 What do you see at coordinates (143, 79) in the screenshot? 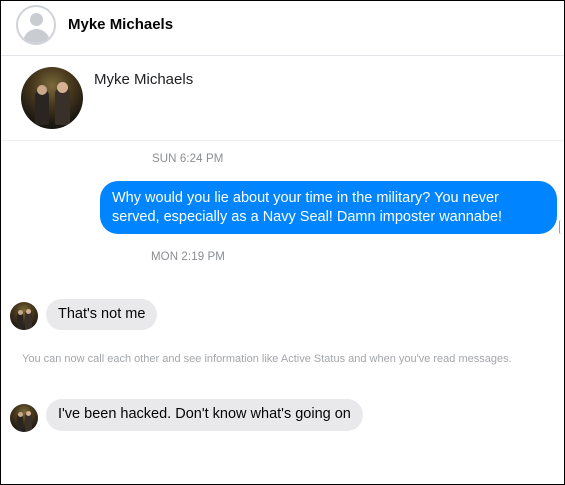
I see `profile-name: Myke Michaels` at bounding box center [143, 79].